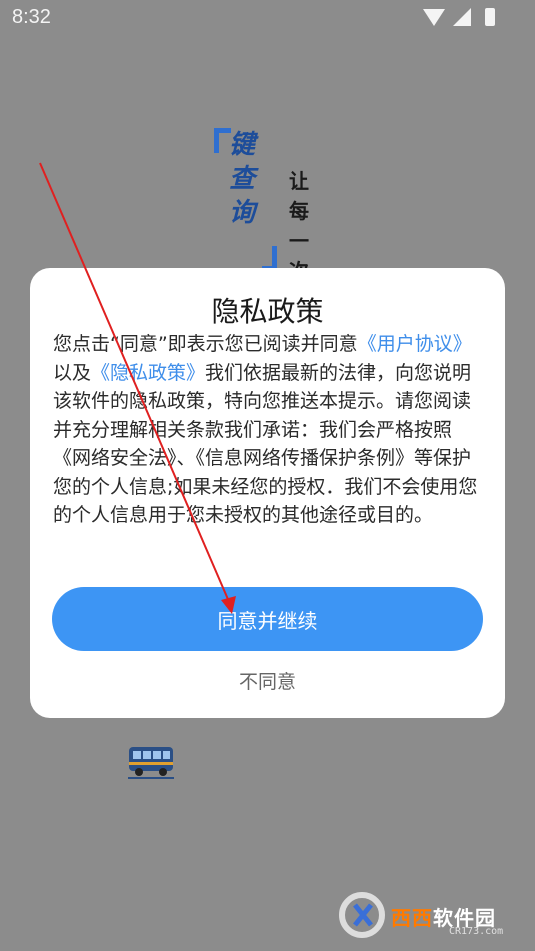 This screenshot has width=535, height=951. What do you see at coordinates (267, 619) in the screenshot?
I see `agree-continue-button: 同意并继续` at bounding box center [267, 619].